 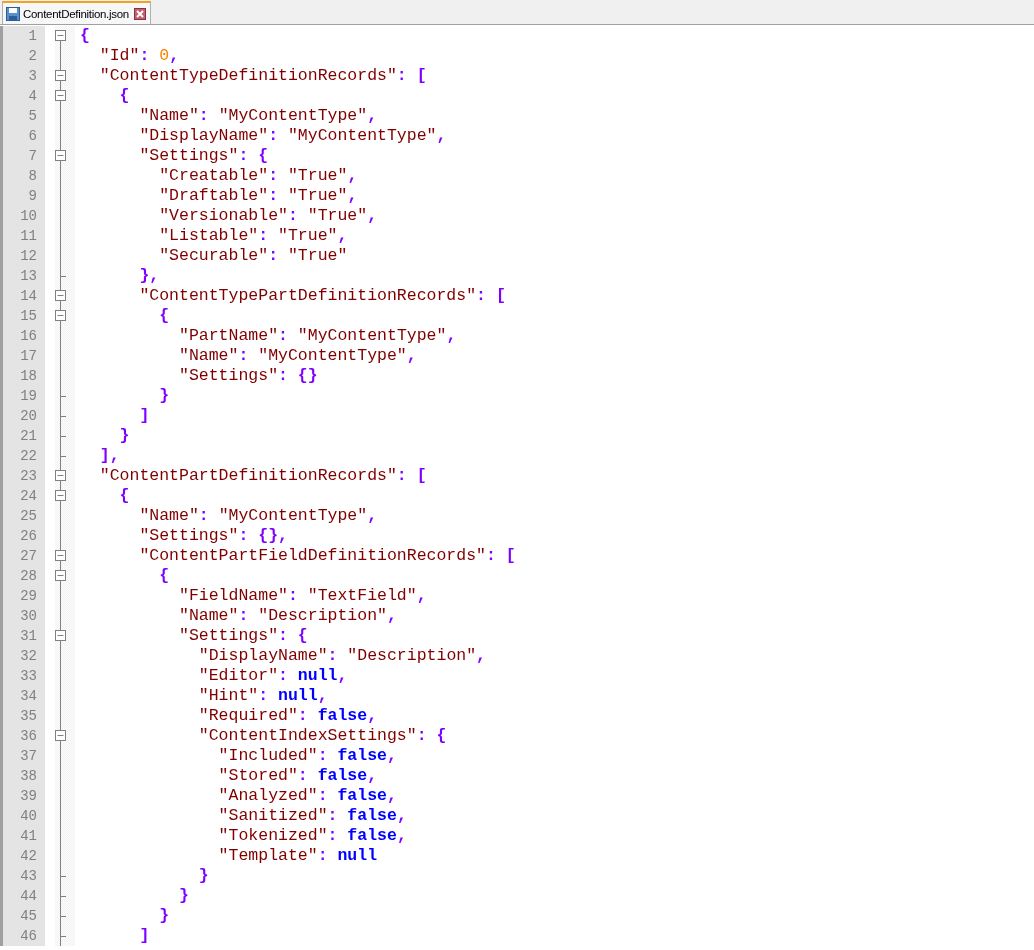 I want to click on code-line: "FieldName": "TextField",, so click(x=302, y=596).